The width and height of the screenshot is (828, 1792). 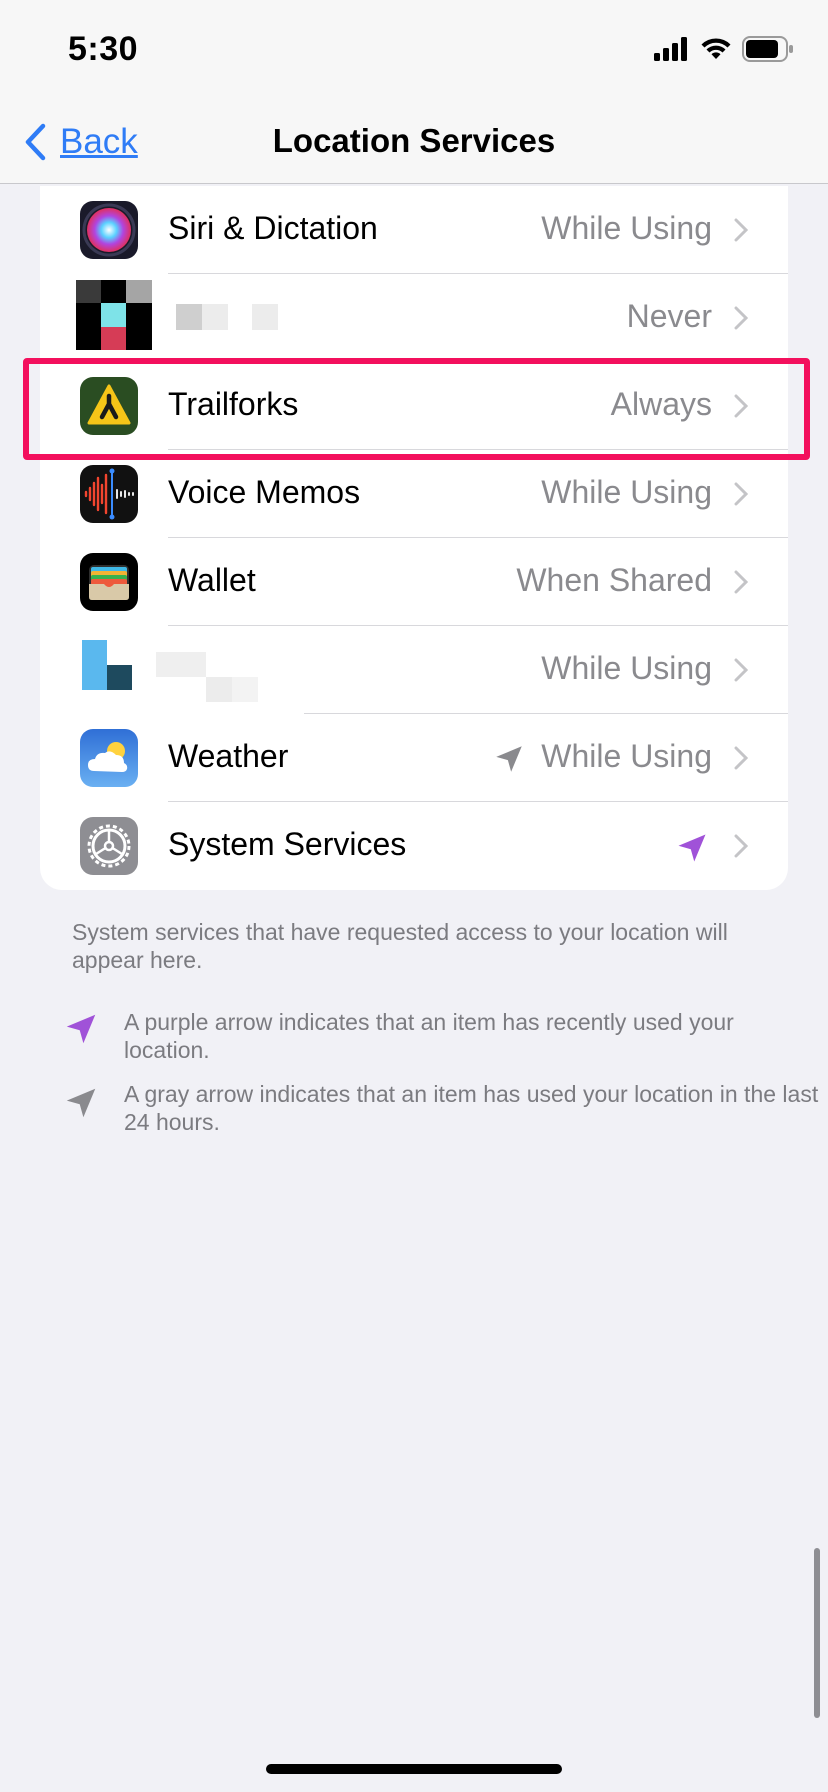 I want to click on wallet-icon, so click(x=109, y=582).